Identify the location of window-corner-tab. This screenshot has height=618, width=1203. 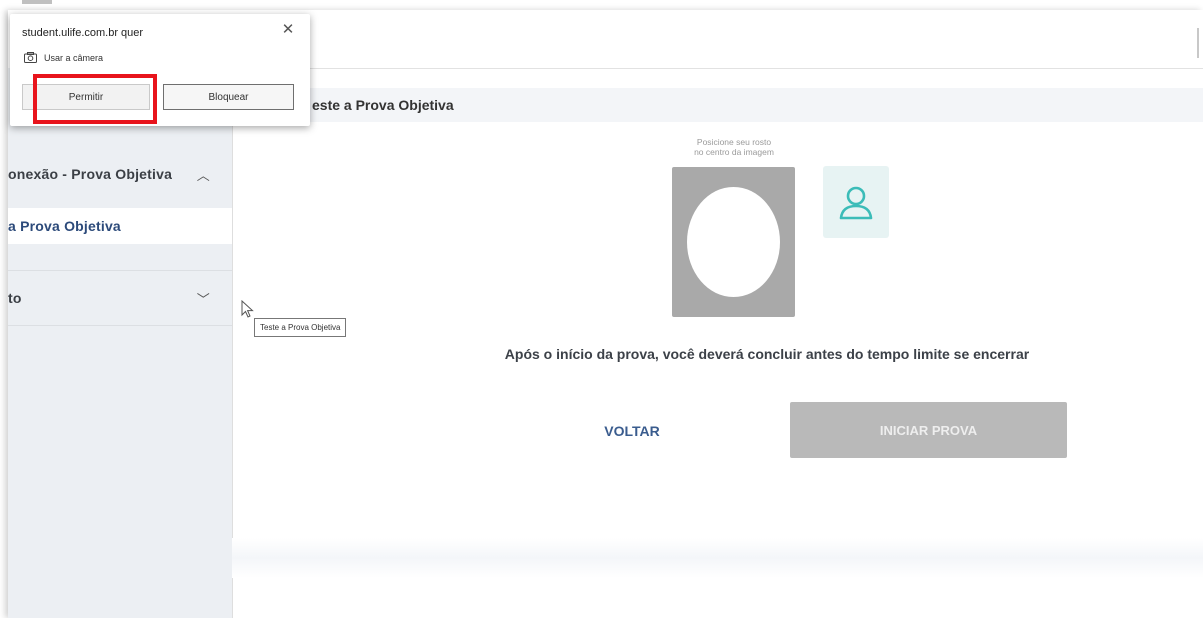
(37, 2).